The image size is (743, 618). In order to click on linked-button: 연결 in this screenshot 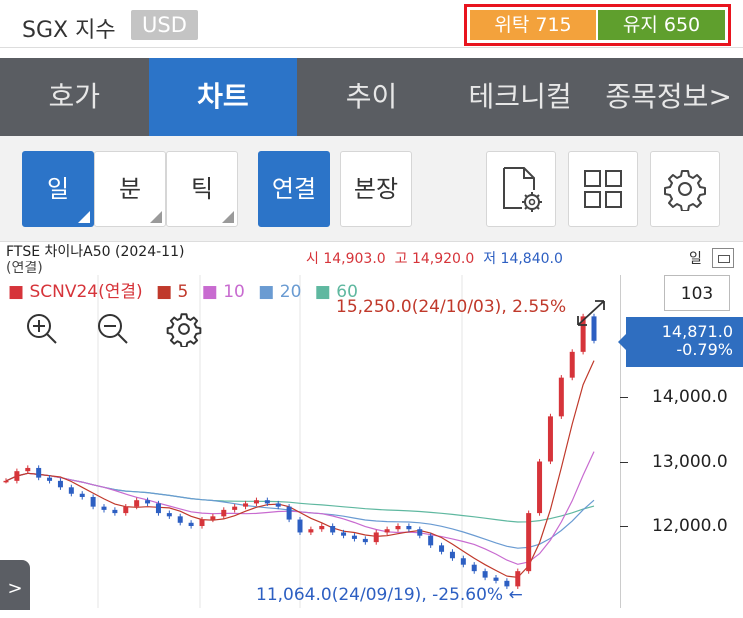, I will do `click(294, 189)`.